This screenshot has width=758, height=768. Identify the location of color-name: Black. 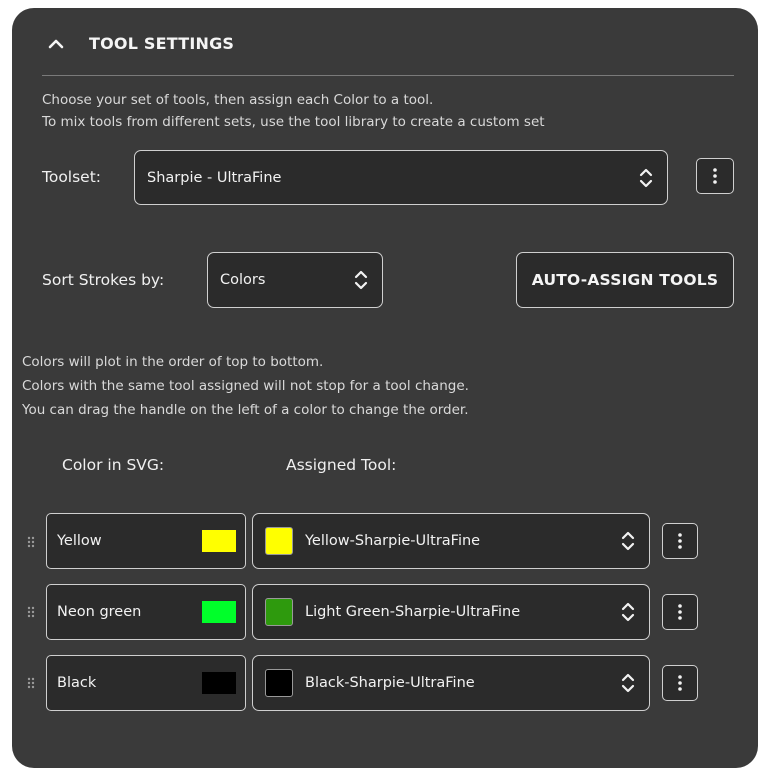
(77, 683).